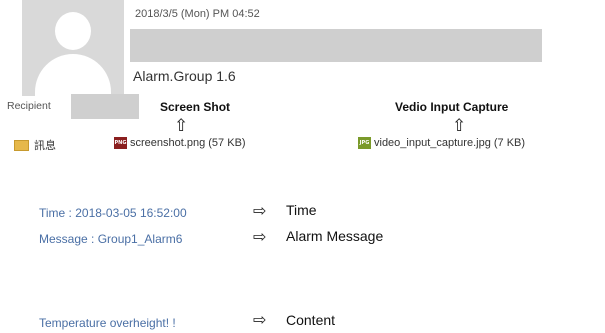 The height and width of the screenshot is (333, 605). I want to click on avatar, so click(73, 48).